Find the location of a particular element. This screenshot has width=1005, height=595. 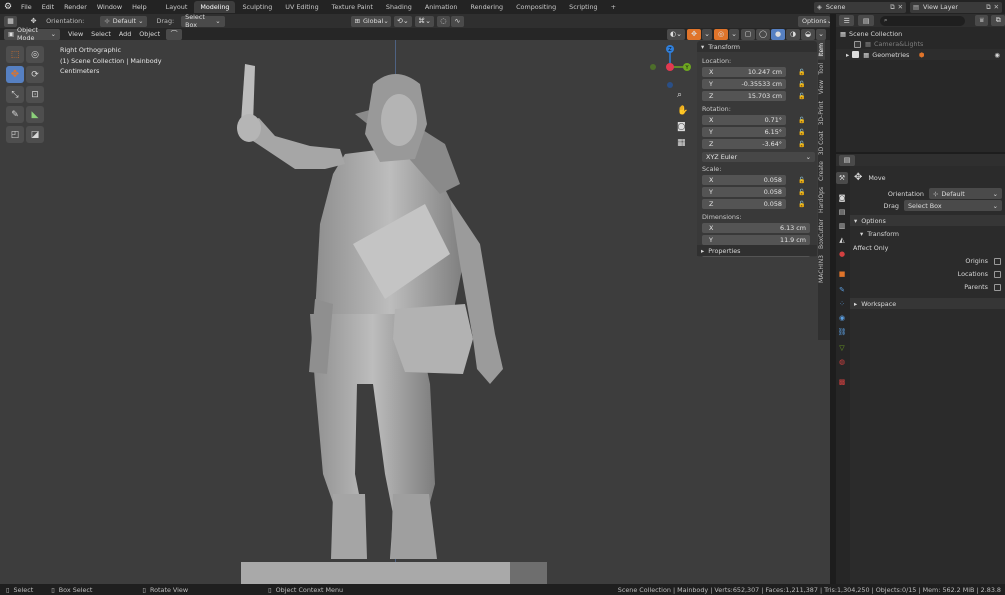

location-z-field: Z 15.703 cm is located at coordinates (744, 96).